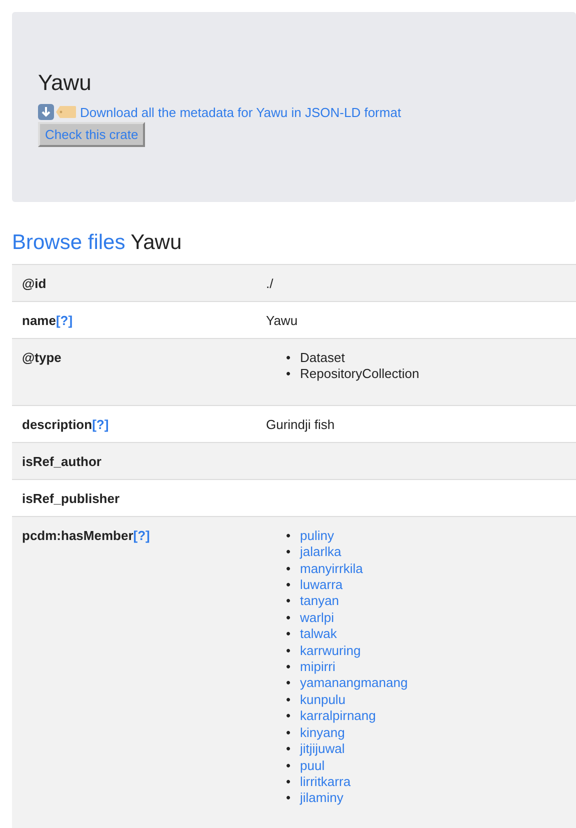 Image resolution: width=576 pixels, height=828 pixels. Describe the element at coordinates (320, 601) in the screenshot. I see `member-link: tanyan` at that location.